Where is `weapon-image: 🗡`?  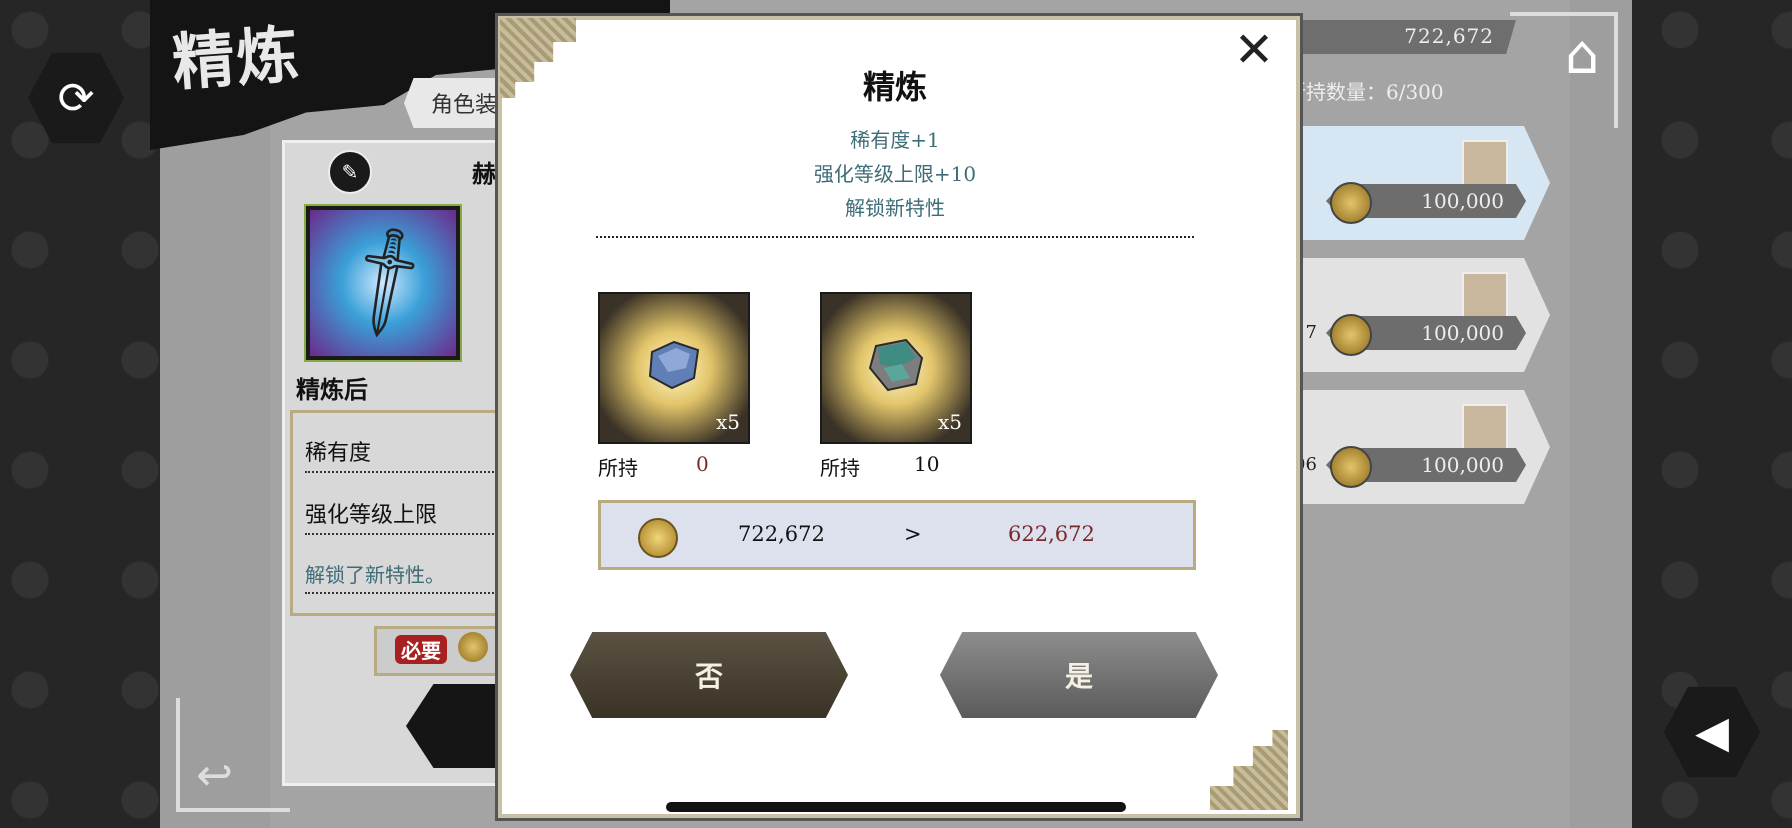
weapon-image: 🗡 is located at coordinates (383, 283).